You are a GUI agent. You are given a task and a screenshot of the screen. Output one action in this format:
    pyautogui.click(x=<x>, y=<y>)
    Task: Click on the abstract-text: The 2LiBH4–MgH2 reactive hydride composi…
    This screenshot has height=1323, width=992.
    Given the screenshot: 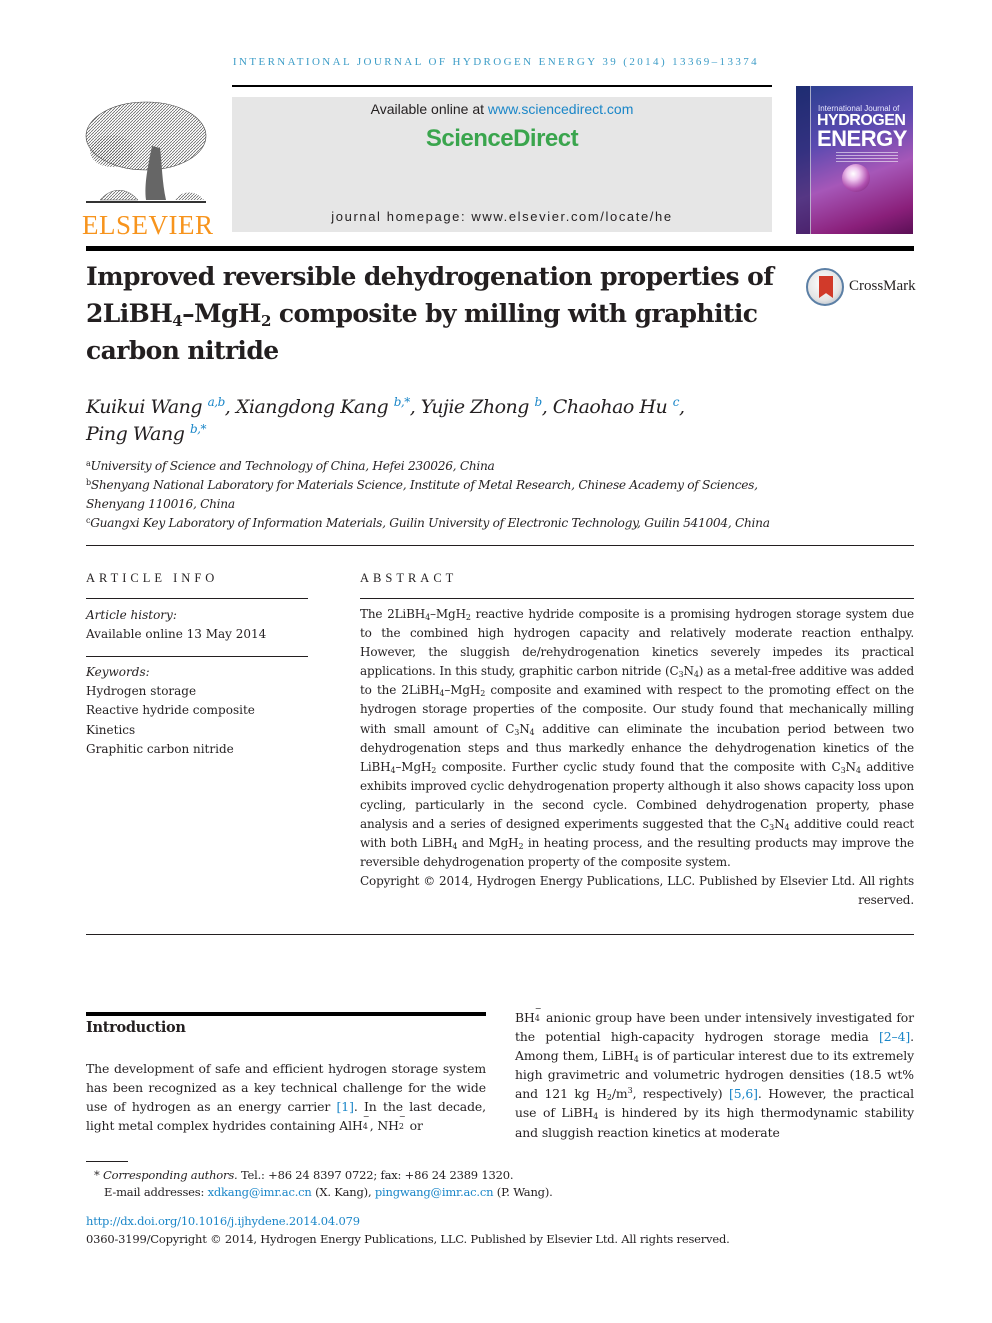 What is the action you would take?
    pyautogui.click(x=637, y=738)
    